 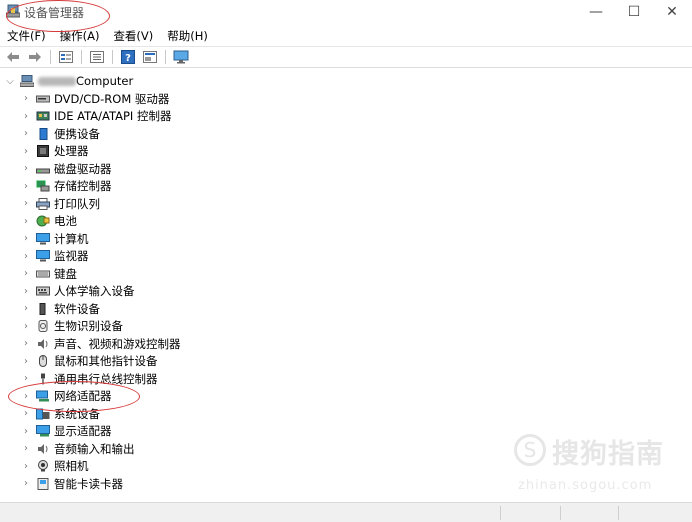 I want to click on tree-item-label: 软件设备, so click(x=77, y=308).